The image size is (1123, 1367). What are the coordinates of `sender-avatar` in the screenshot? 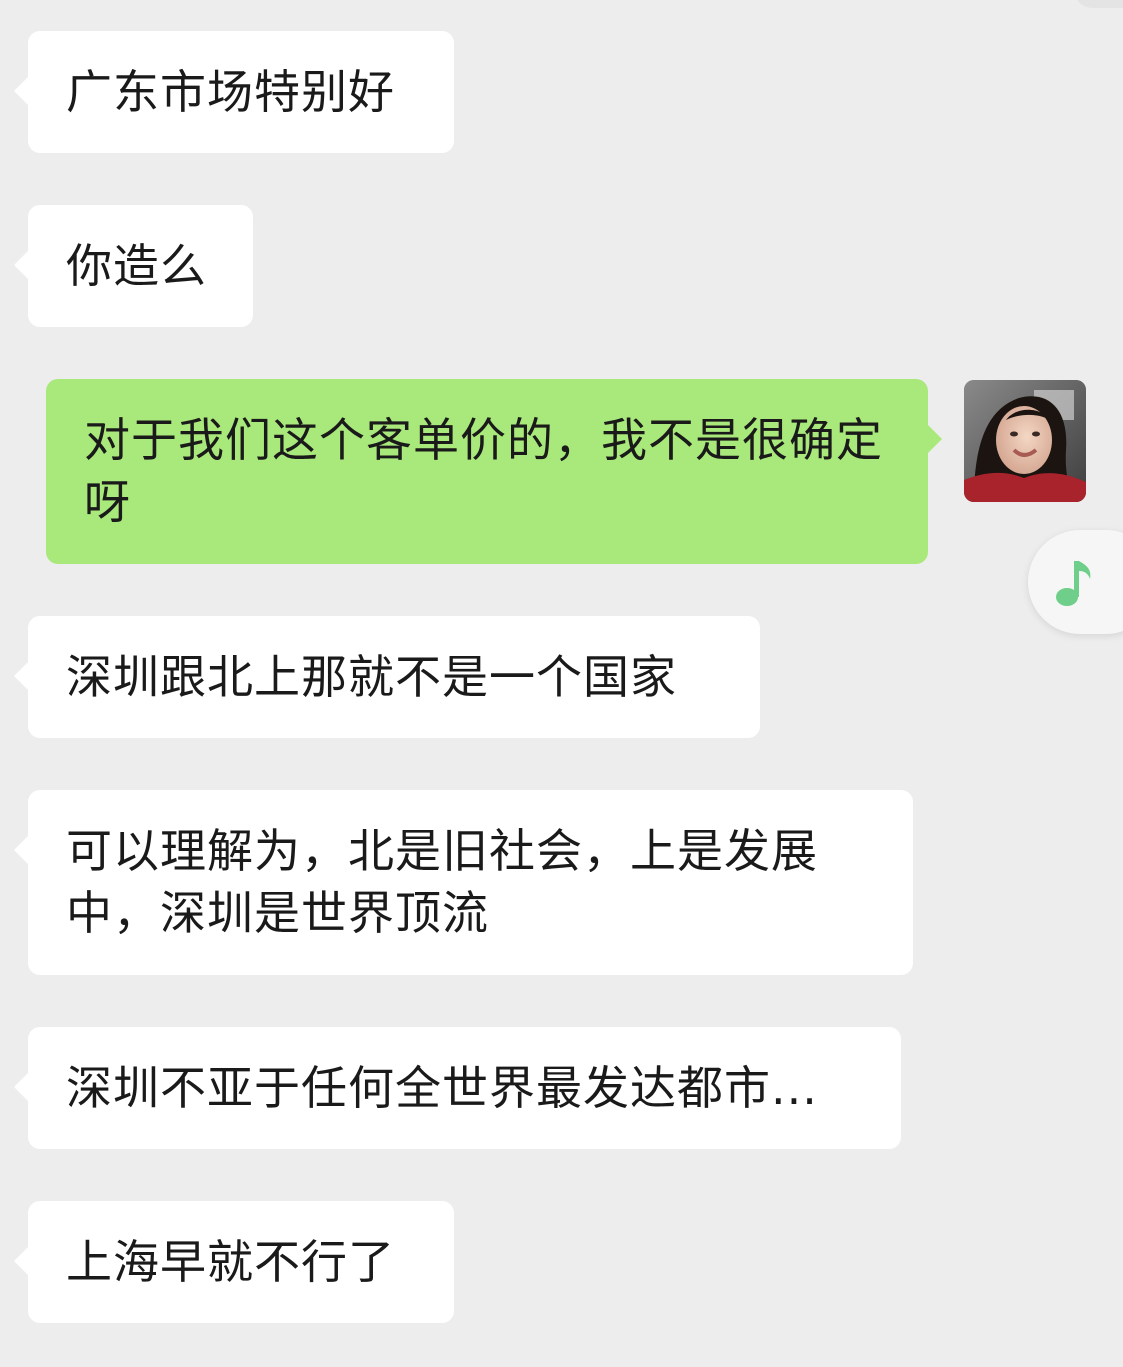 It's located at (1025, 441).